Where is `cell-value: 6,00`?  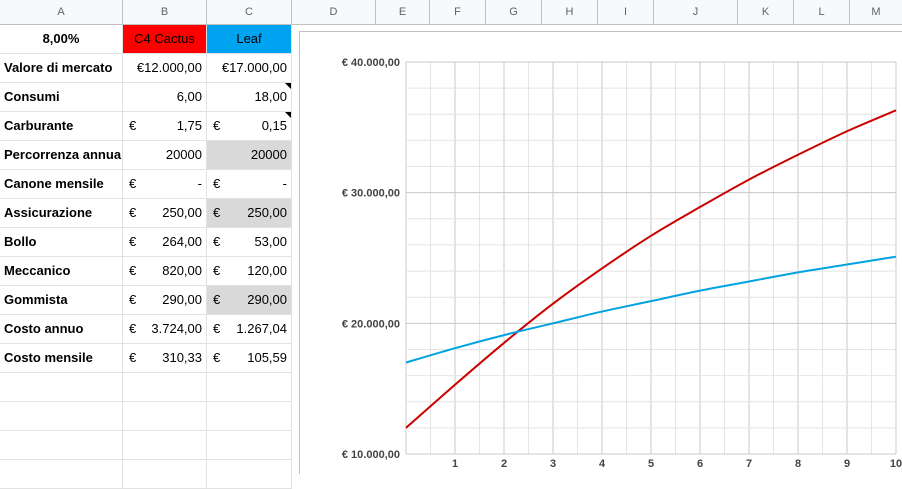 cell-value: 6,00 is located at coordinates (189, 96).